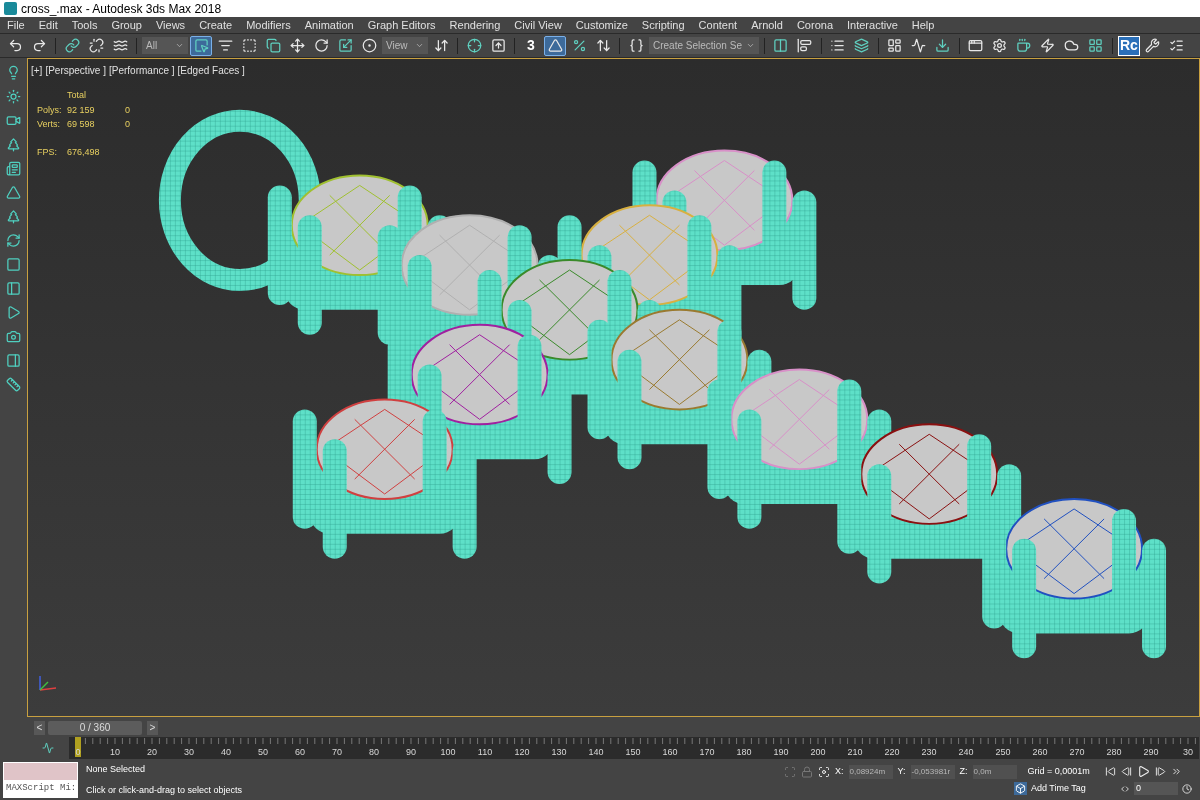 The image size is (1200, 800). What do you see at coordinates (839, 771) in the screenshot?
I see `axis-label: X:` at bounding box center [839, 771].